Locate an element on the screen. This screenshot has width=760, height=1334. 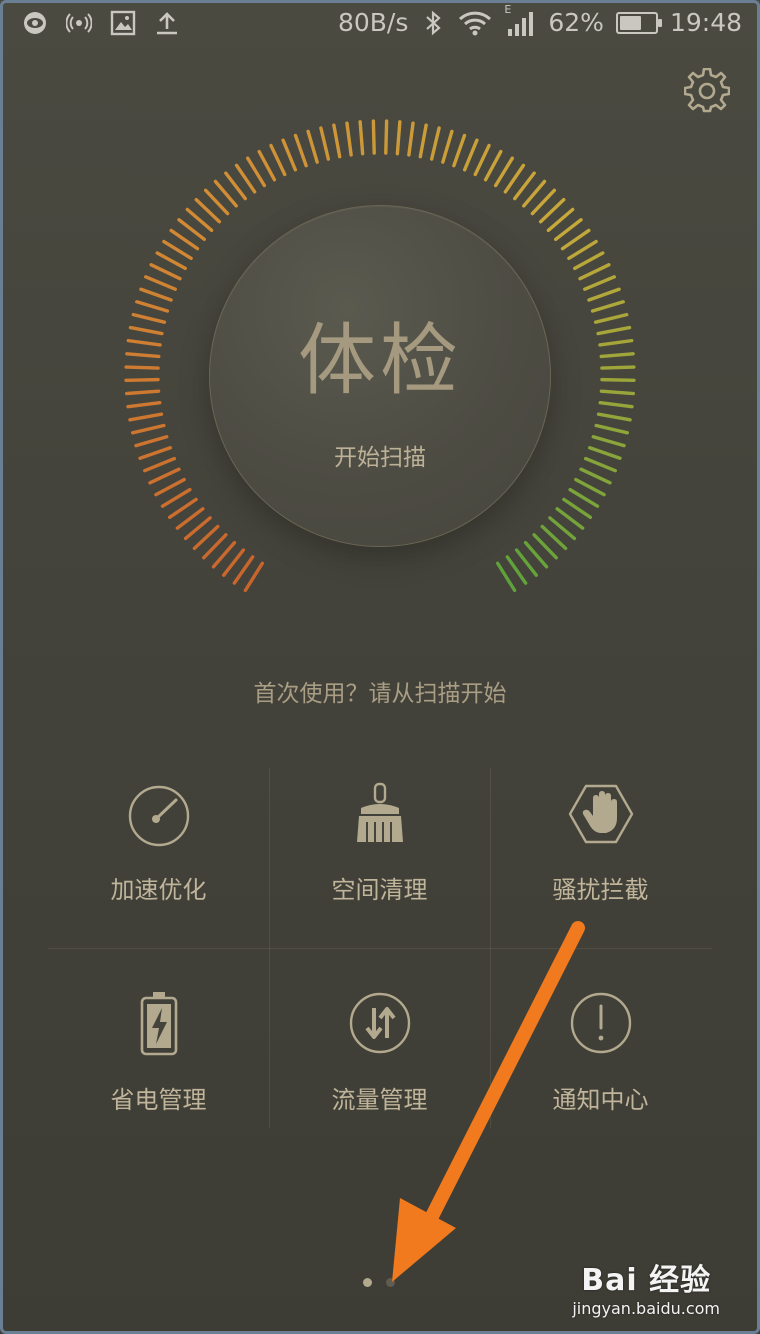
image-icon is located at coordinates (123, 23).